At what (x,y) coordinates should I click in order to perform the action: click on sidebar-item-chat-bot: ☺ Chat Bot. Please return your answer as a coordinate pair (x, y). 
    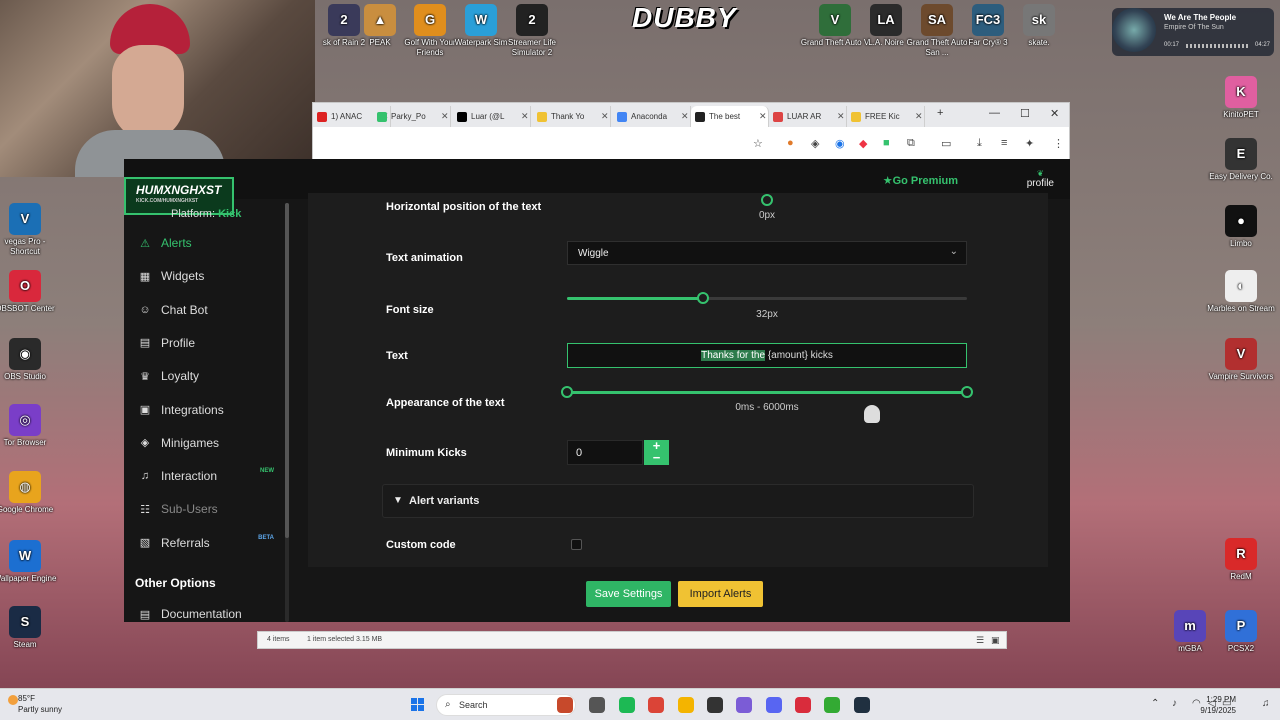
    Looking at the image, I should click on (208, 310).